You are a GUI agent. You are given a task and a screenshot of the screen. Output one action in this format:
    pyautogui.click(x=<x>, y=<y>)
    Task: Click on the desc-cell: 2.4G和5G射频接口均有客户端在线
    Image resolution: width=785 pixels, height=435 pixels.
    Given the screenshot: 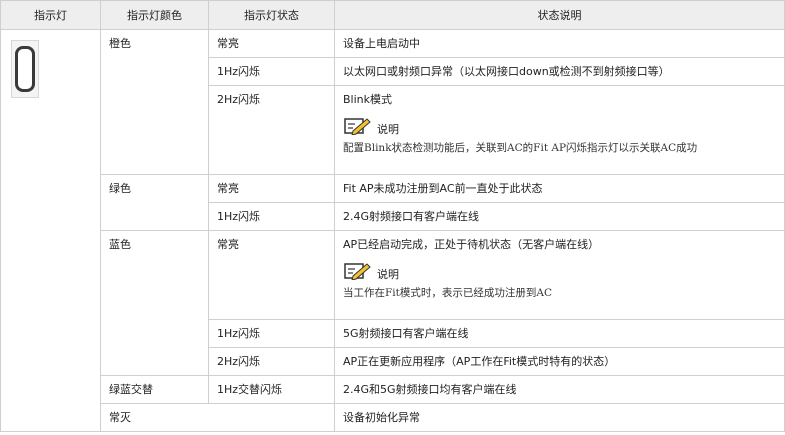 What is the action you would take?
    pyautogui.click(x=559, y=389)
    